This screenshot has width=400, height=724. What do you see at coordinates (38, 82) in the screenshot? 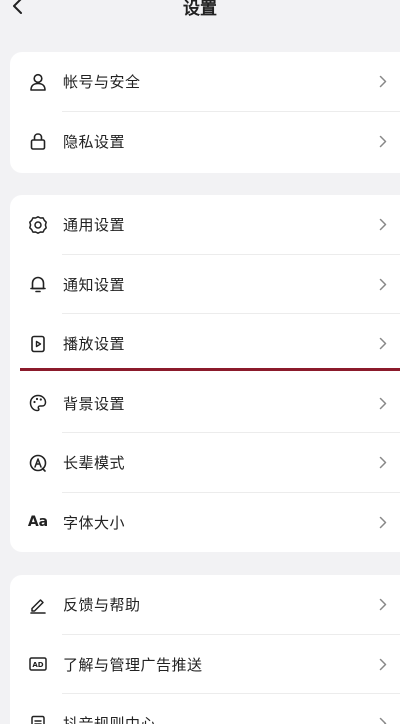
I see `user-icon` at bounding box center [38, 82].